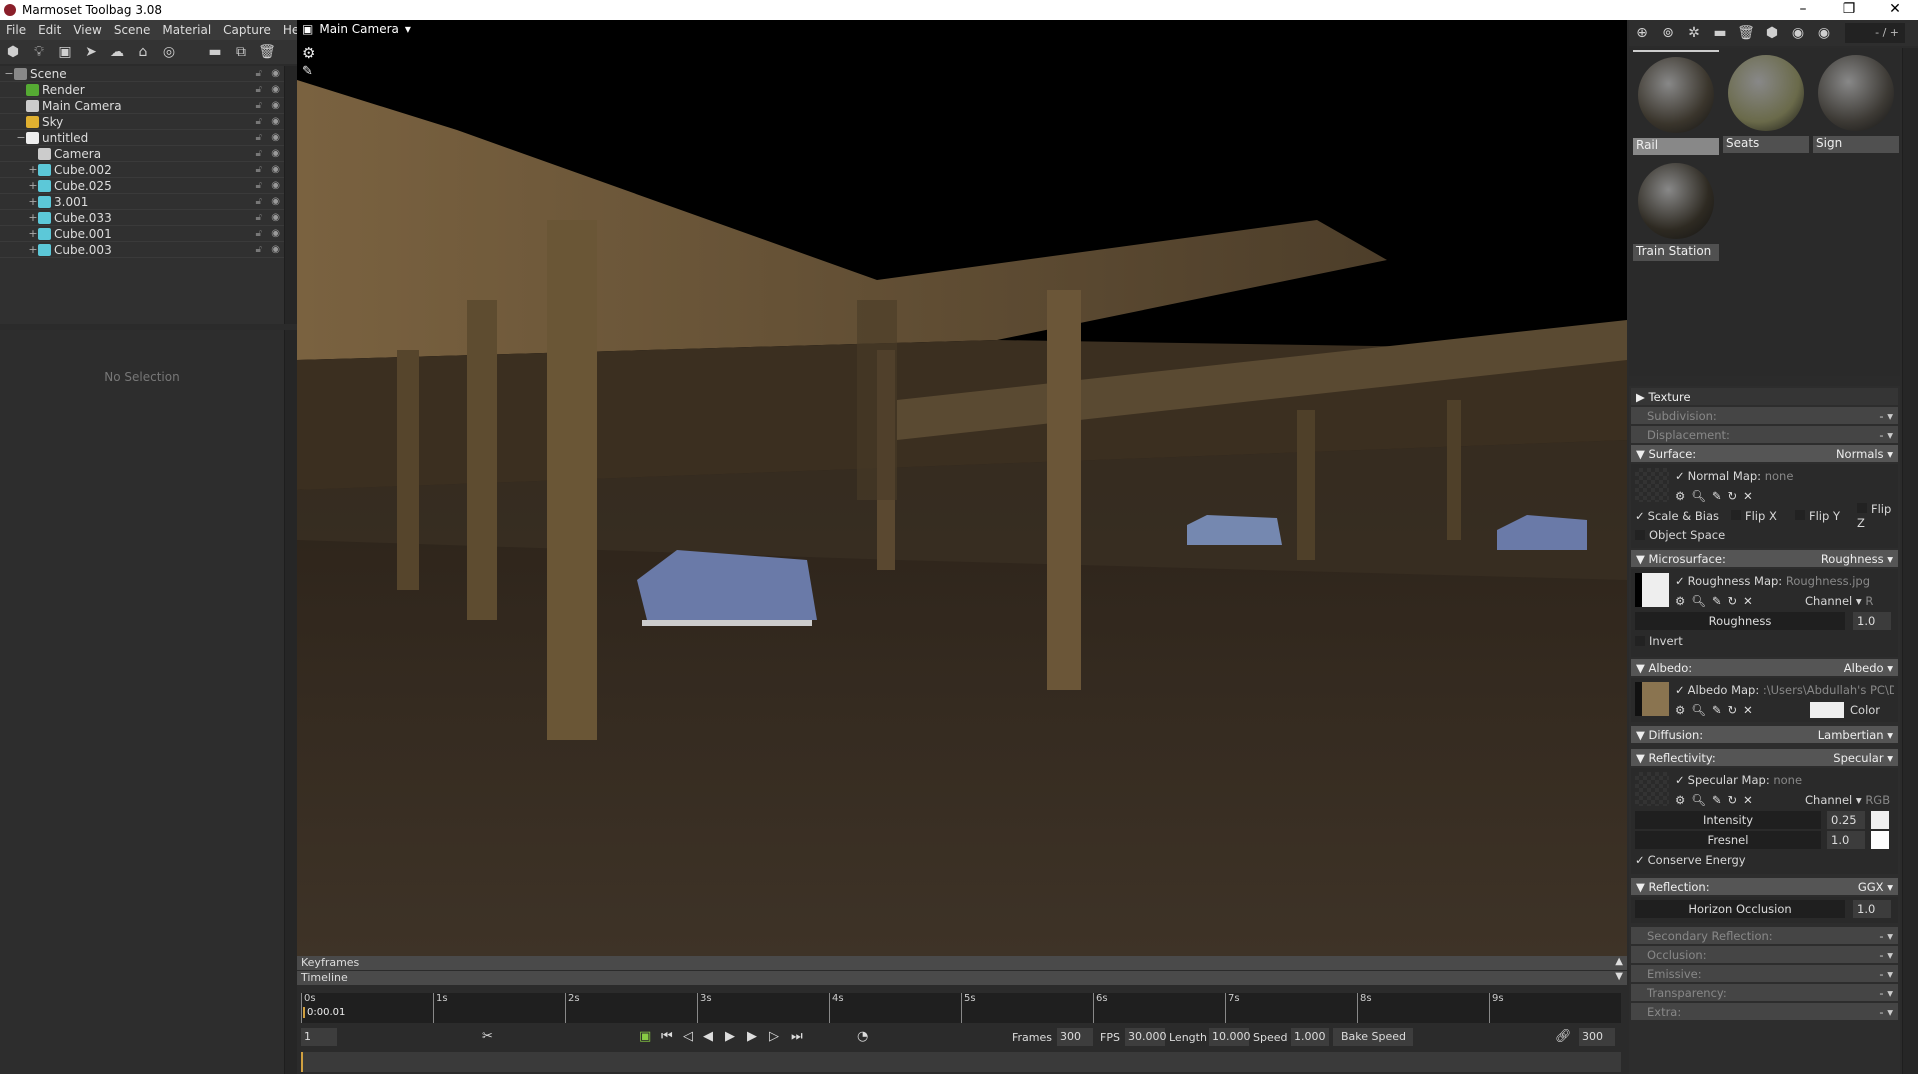  What do you see at coordinates (16, 30) in the screenshot?
I see `menu-file: File` at bounding box center [16, 30].